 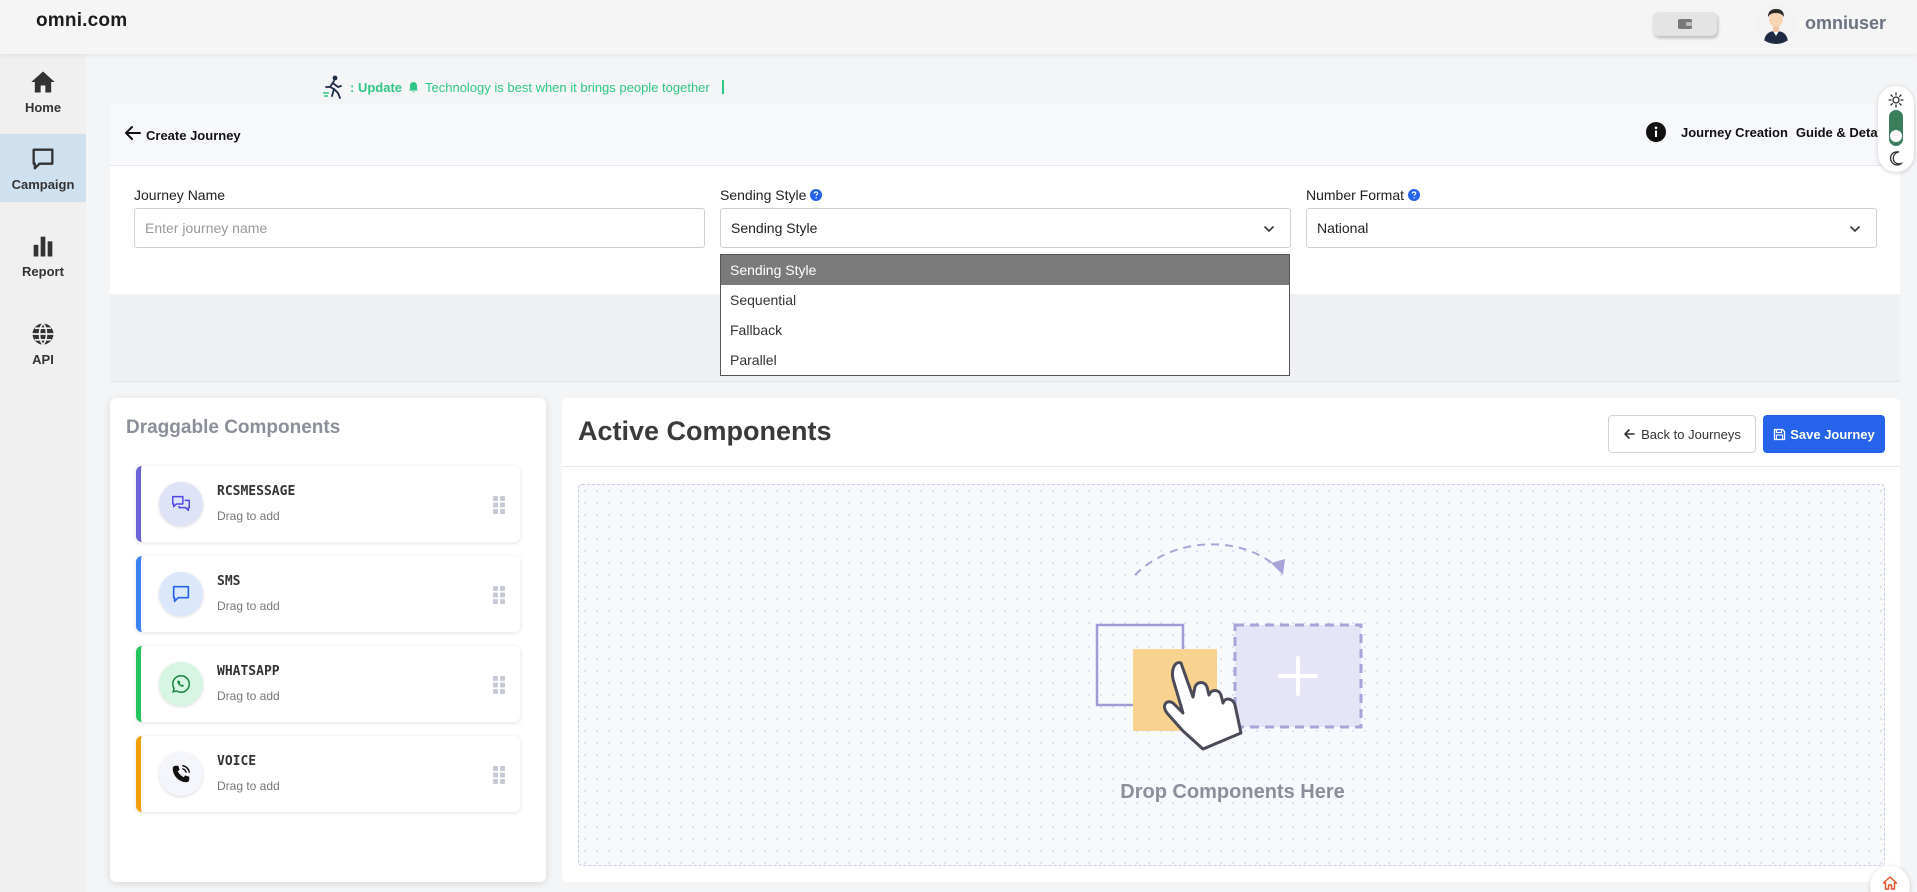 I want to click on bar-chart-icon, so click(x=43, y=246).